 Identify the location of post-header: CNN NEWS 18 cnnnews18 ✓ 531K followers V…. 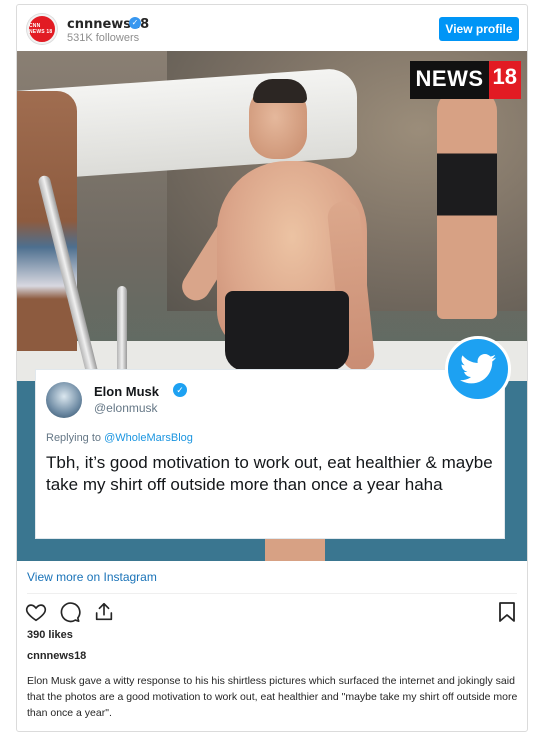
(272, 28).